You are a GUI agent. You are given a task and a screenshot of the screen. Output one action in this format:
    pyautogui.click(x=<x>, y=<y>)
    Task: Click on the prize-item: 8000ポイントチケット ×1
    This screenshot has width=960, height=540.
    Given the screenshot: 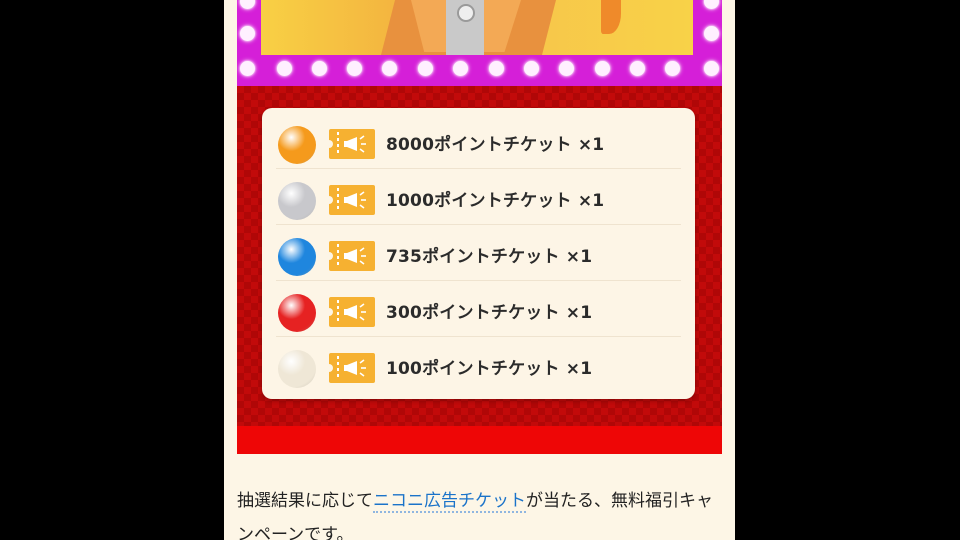 What is the action you would take?
    pyautogui.click(x=478, y=141)
    